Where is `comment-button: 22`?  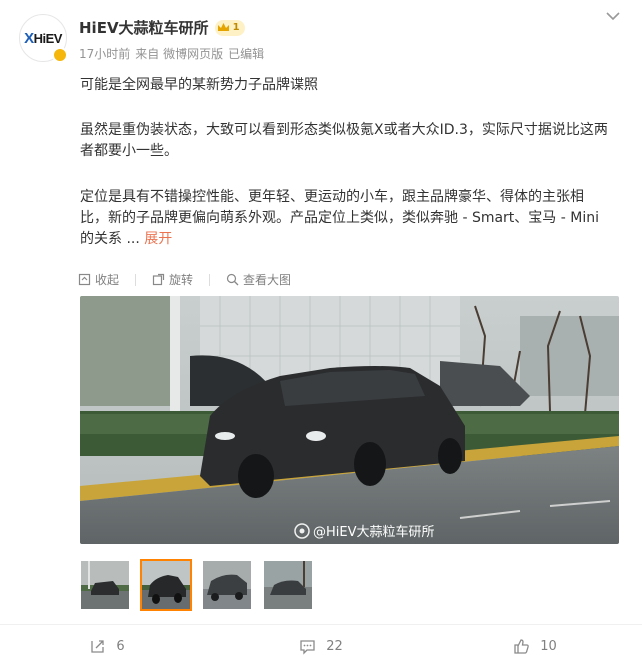
comment-button: 22 is located at coordinates (321, 646).